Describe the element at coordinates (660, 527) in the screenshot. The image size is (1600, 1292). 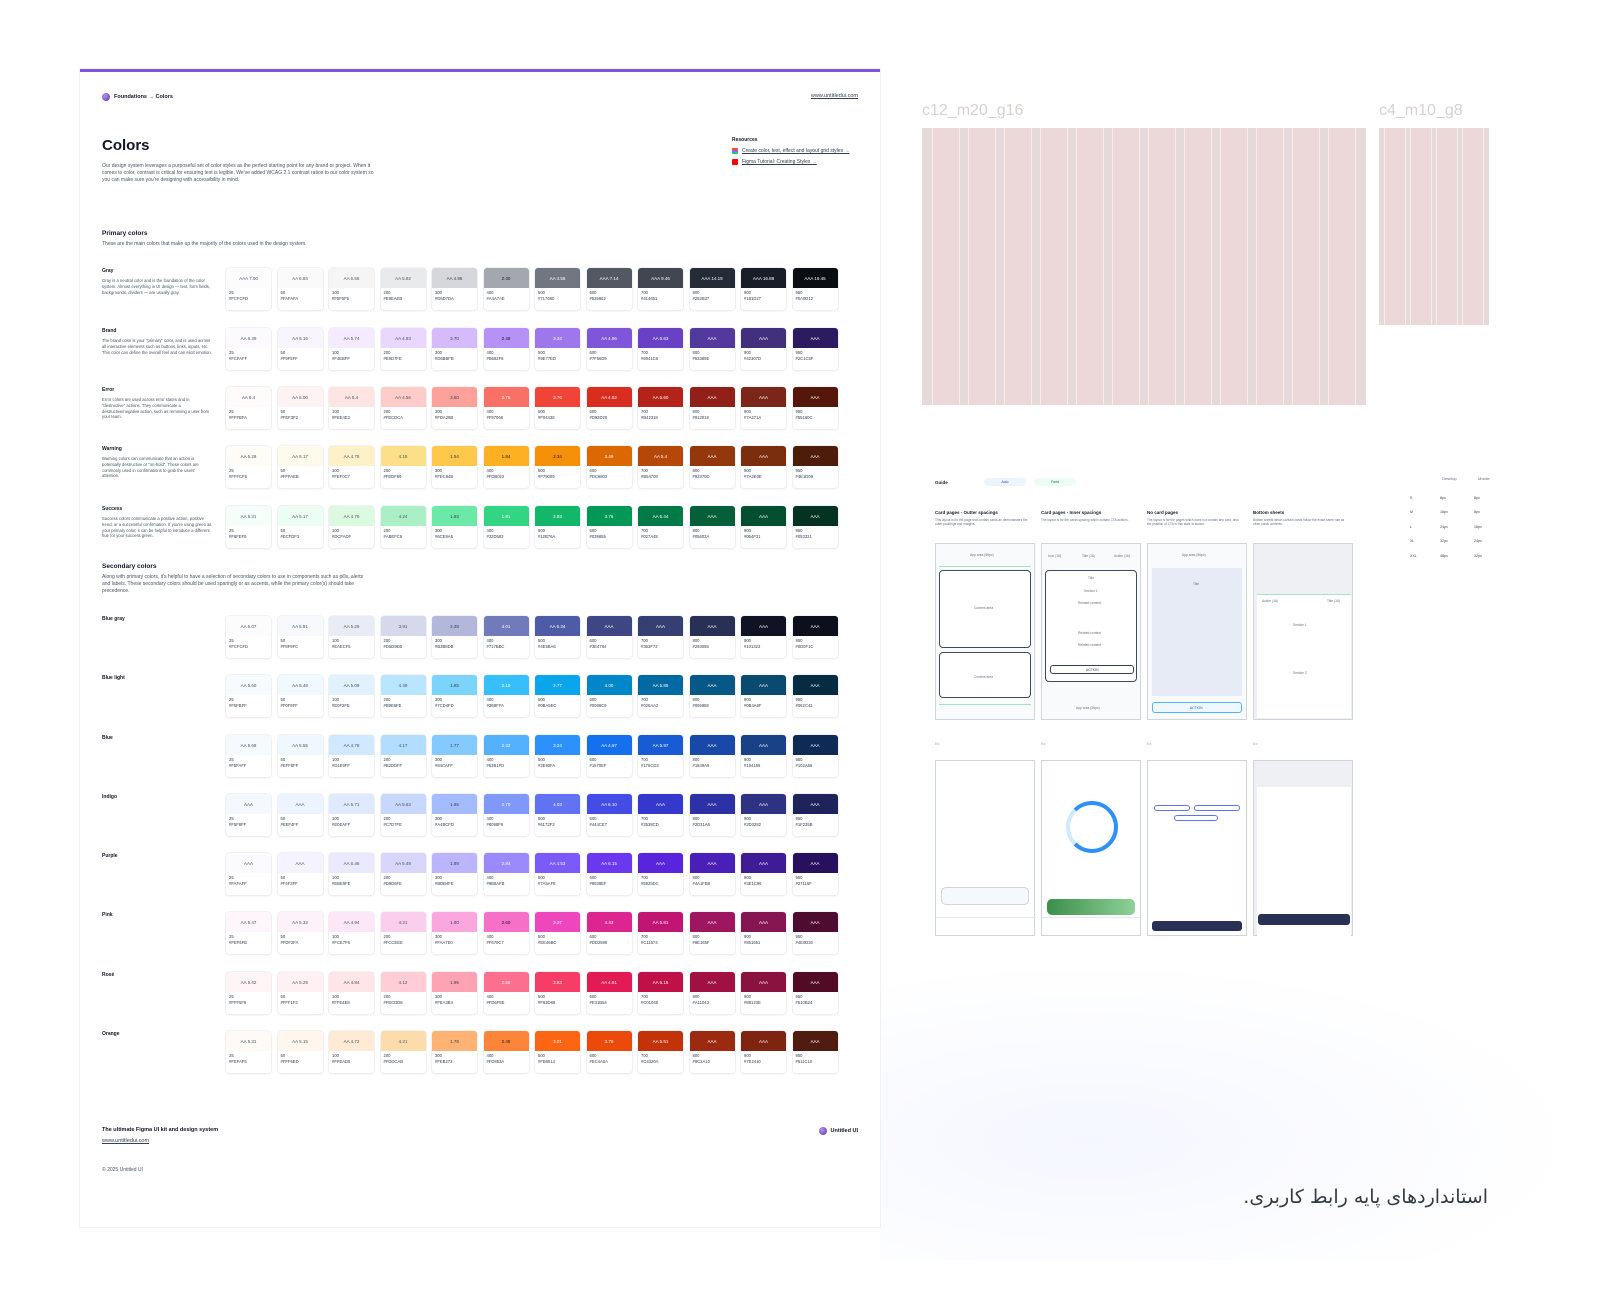
I see `color-swatch: AA 5.44 700 #027A48` at that location.